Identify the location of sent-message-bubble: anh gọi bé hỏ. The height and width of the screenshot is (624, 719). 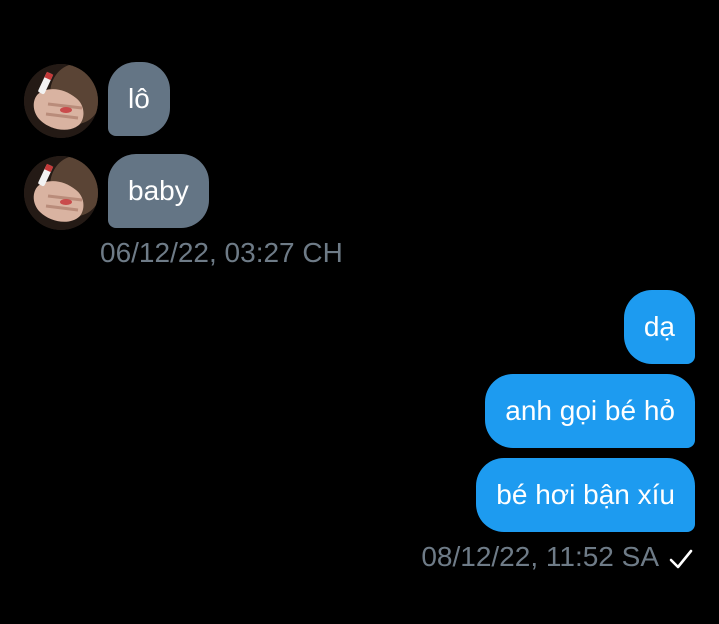
(590, 411).